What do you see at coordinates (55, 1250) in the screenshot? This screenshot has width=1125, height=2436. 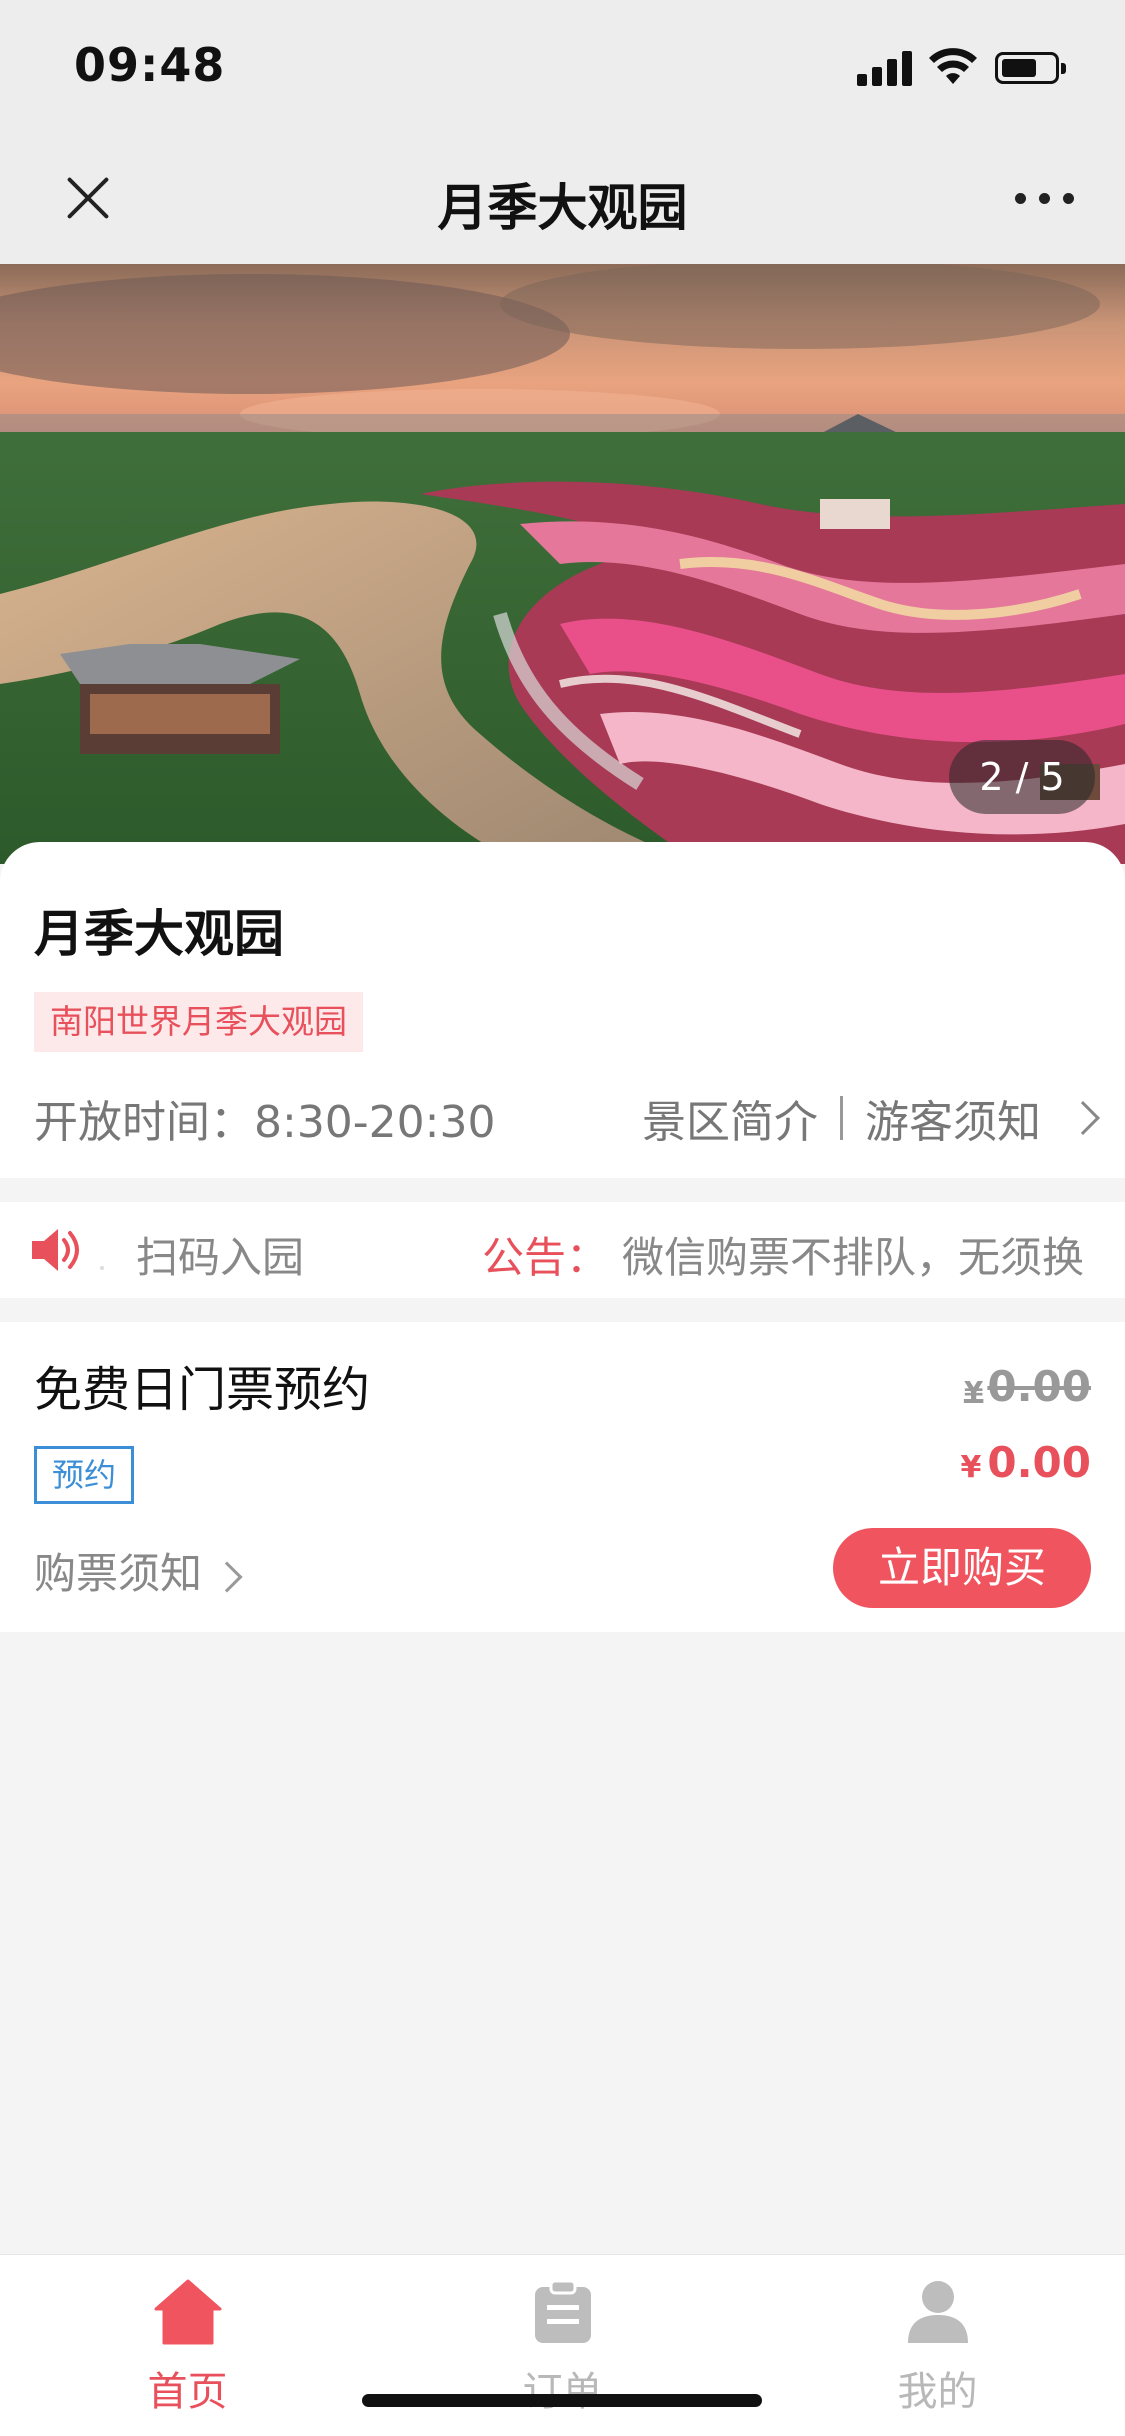 I see `speaker-icon` at bounding box center [55, 1250].